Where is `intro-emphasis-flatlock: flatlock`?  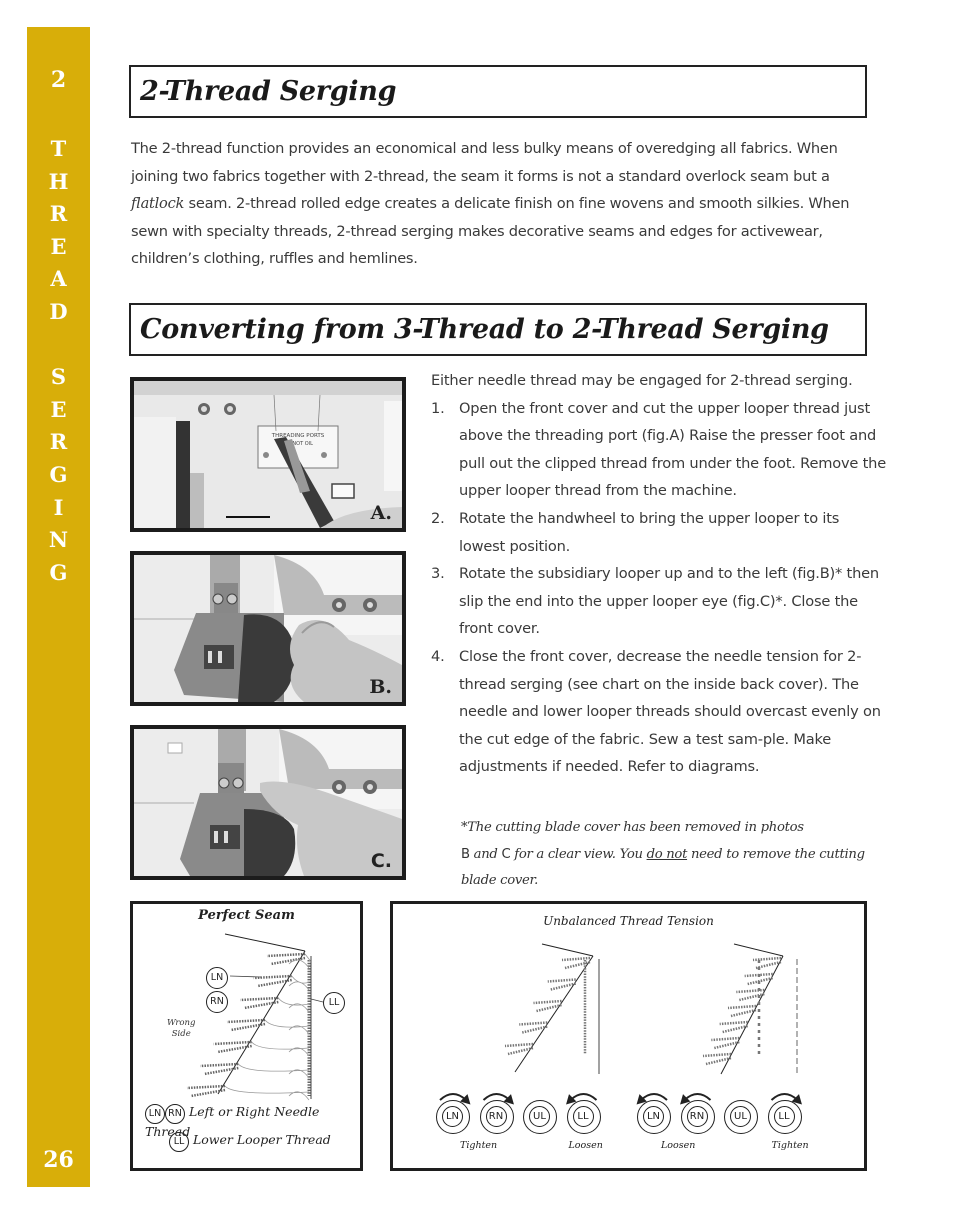 intro-emphasis-flatlock: flatlock is located at coordinates (158, 204).